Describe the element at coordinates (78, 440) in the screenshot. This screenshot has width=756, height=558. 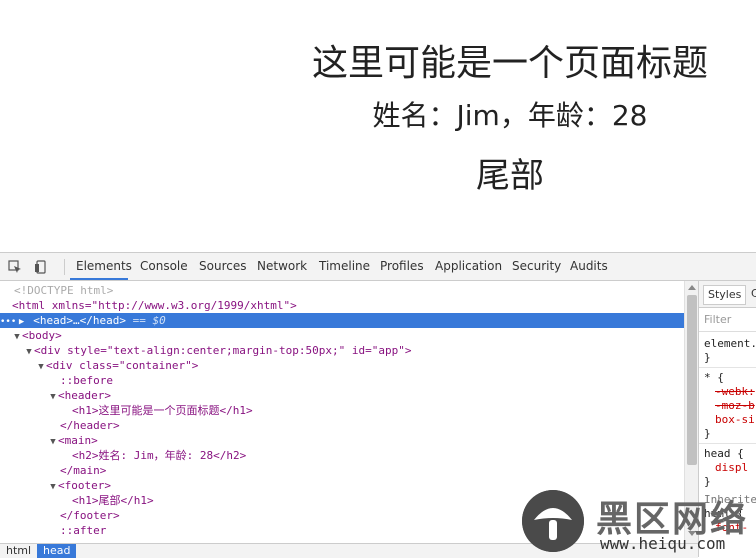
I see `main-open-tag: <main>` at that location.